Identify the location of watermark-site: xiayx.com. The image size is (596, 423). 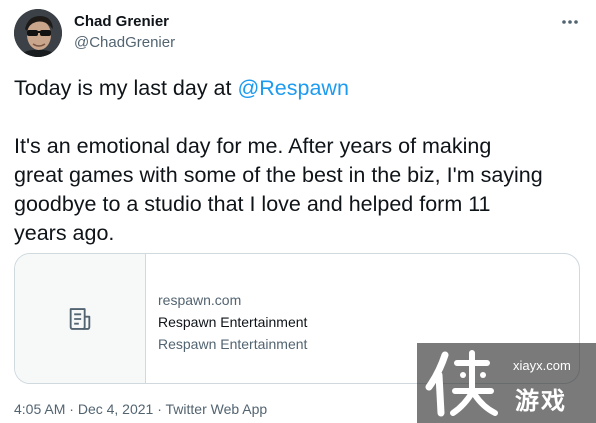
(542, 365).